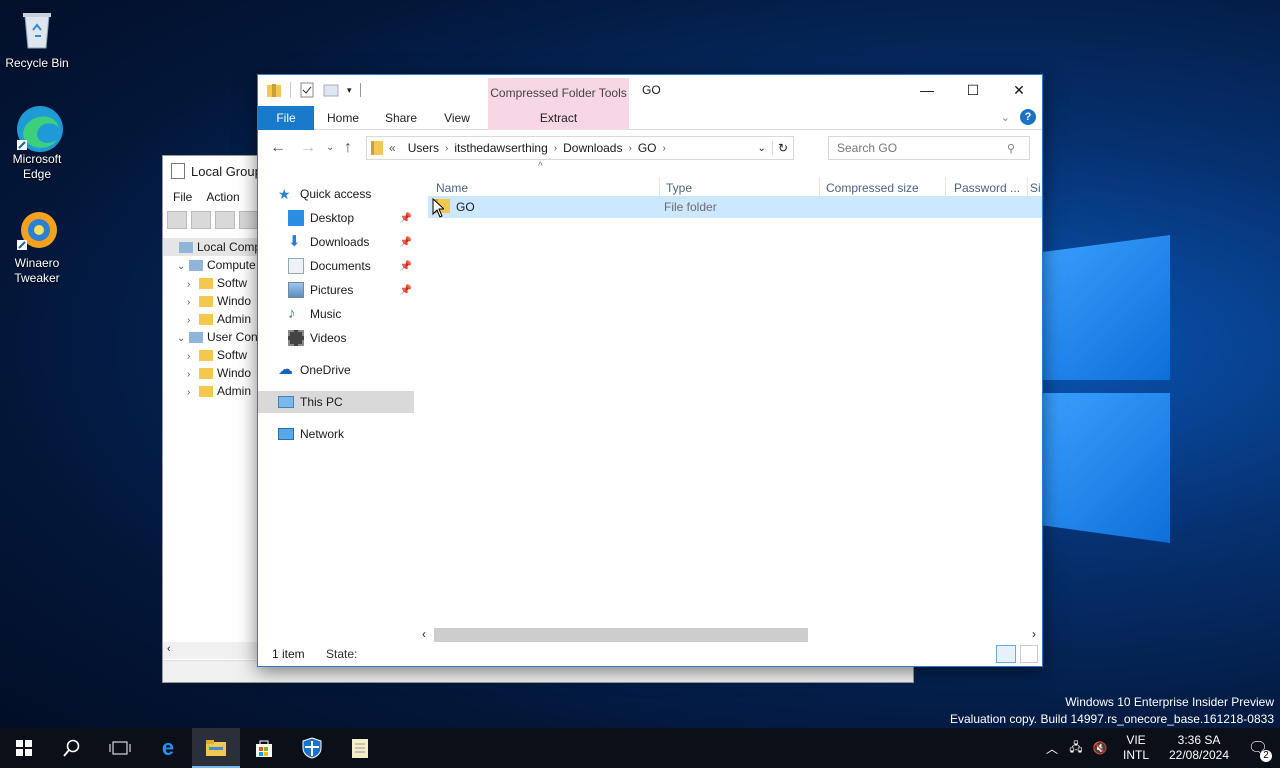 This screenshot has width=1280, height=768. What do you see at coordinates (650, 118) in the screenshot?
I see `ribbon-tabs: File Home Share View Extract ⌄ ?` at bounding box center [650, 118].